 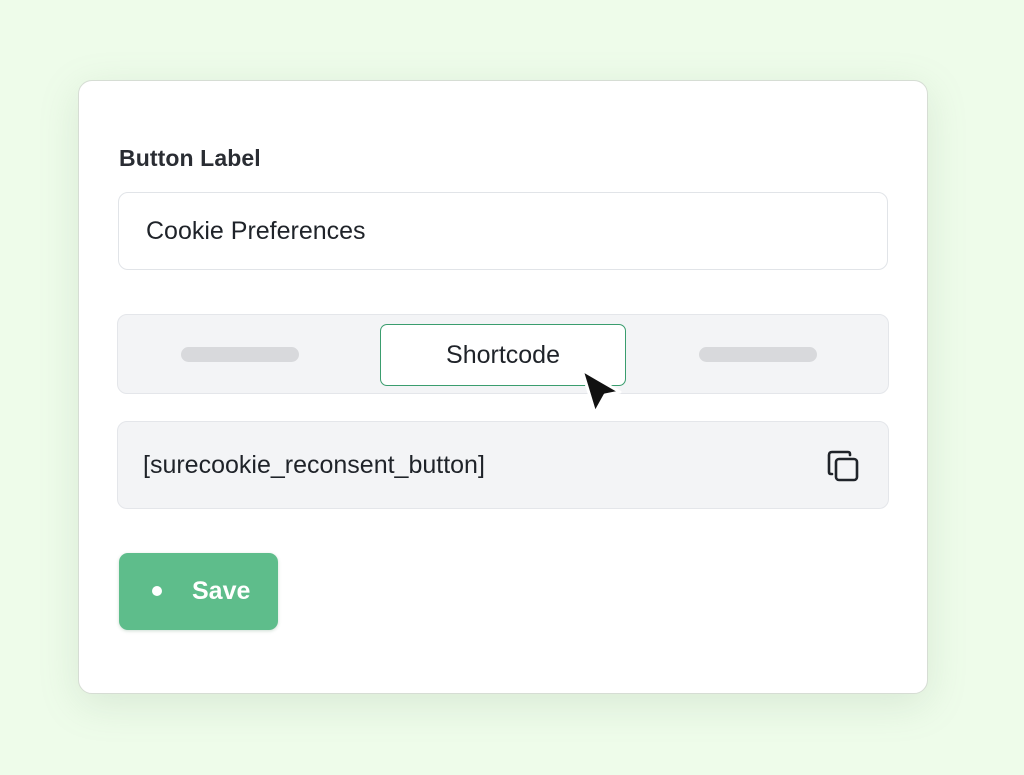 I want to click on loading-dot-icon, so click(x=157, y=591).